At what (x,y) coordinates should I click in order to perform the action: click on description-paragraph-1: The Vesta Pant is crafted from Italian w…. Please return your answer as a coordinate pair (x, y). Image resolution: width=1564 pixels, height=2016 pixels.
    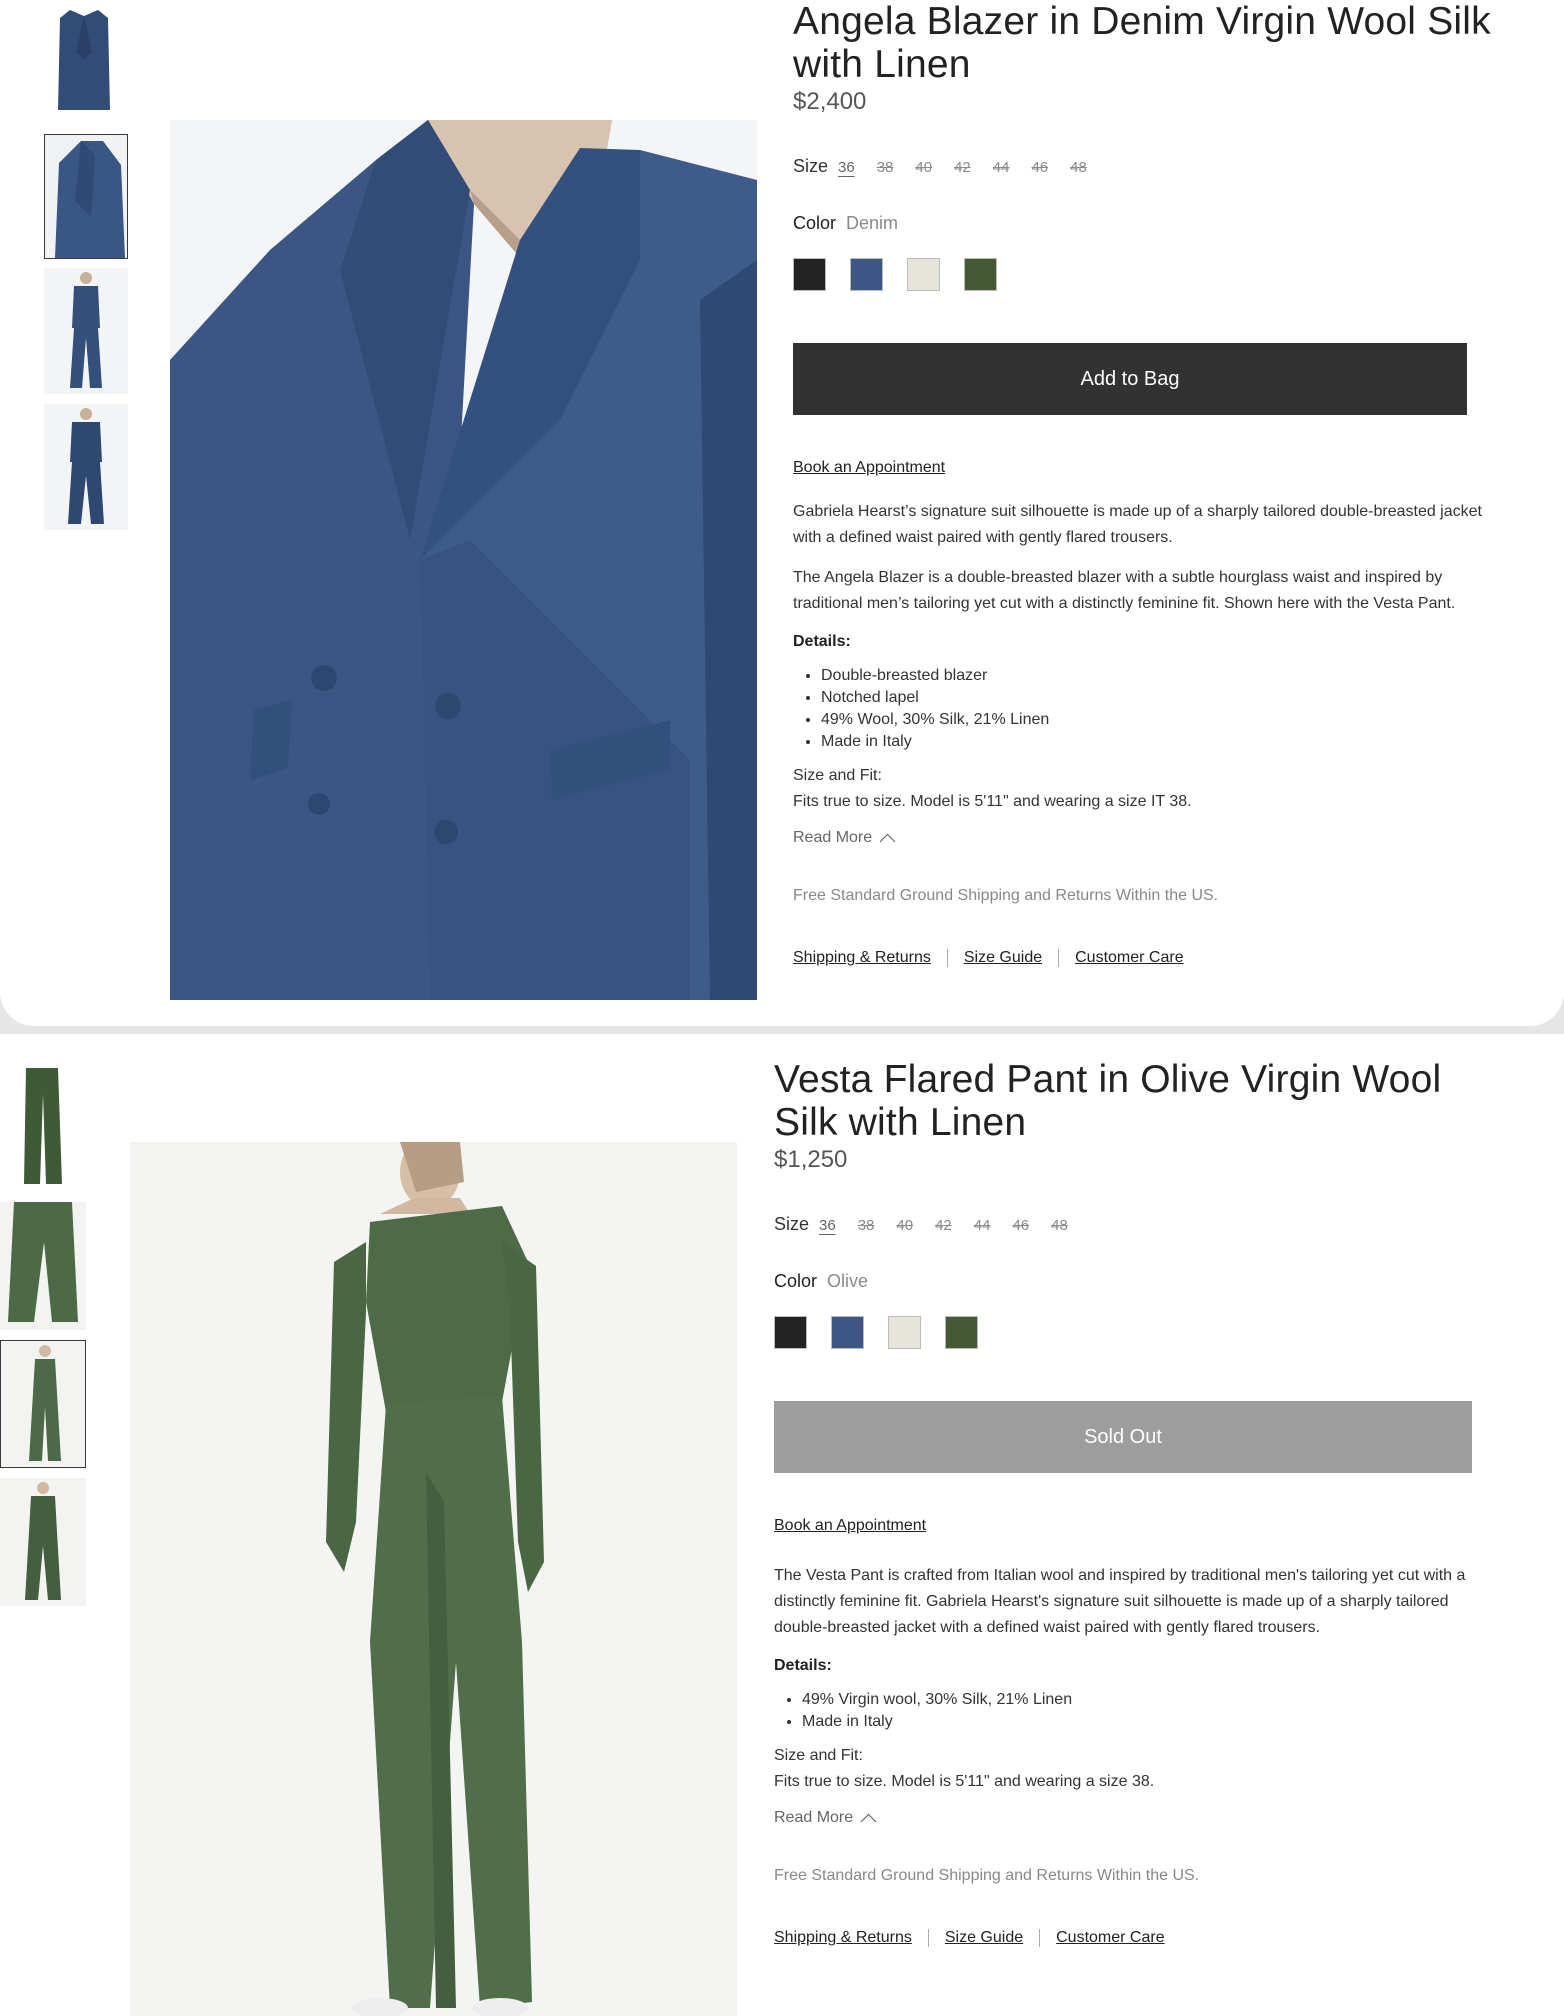
    Looking at the image, I should click on (1120, 1601).